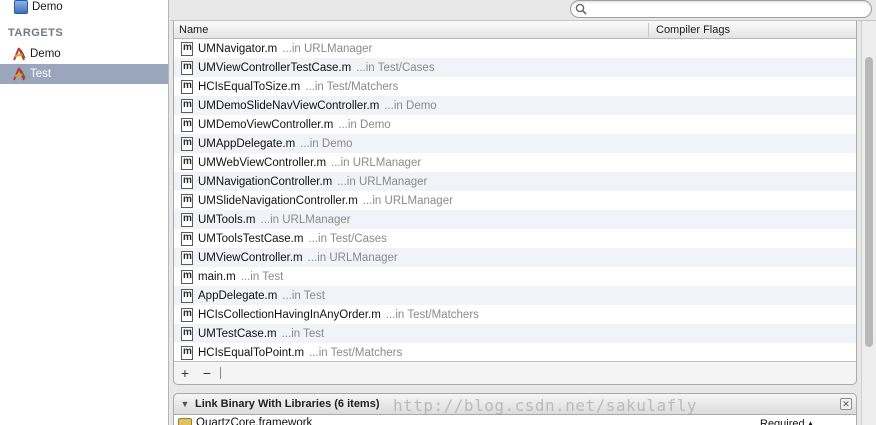  Describe the element at coordinates (220, 373) in the screenshot. I see `toolbar-divider` at that location.